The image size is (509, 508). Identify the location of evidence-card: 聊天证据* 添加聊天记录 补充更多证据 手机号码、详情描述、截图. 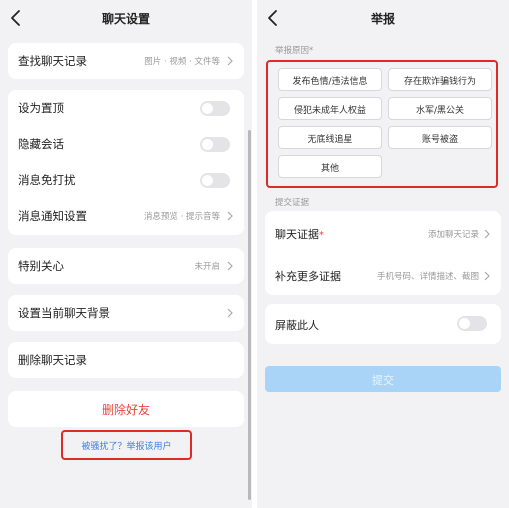
(383, 253).